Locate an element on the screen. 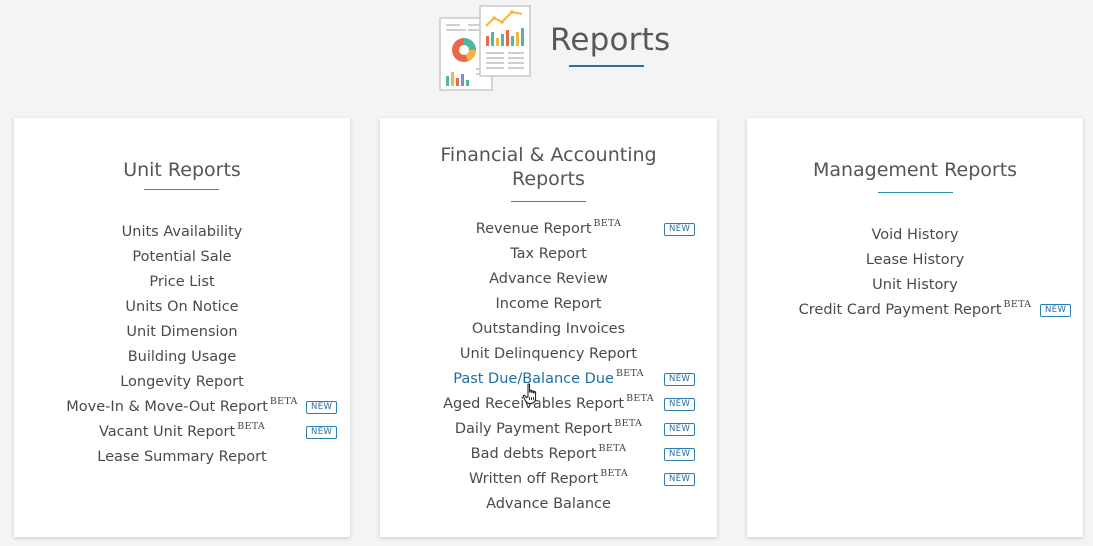 The height and width of the screenshot is (546, 1093). card-title-unit-reports: Unit Reports is located at coordinates (182, 170).